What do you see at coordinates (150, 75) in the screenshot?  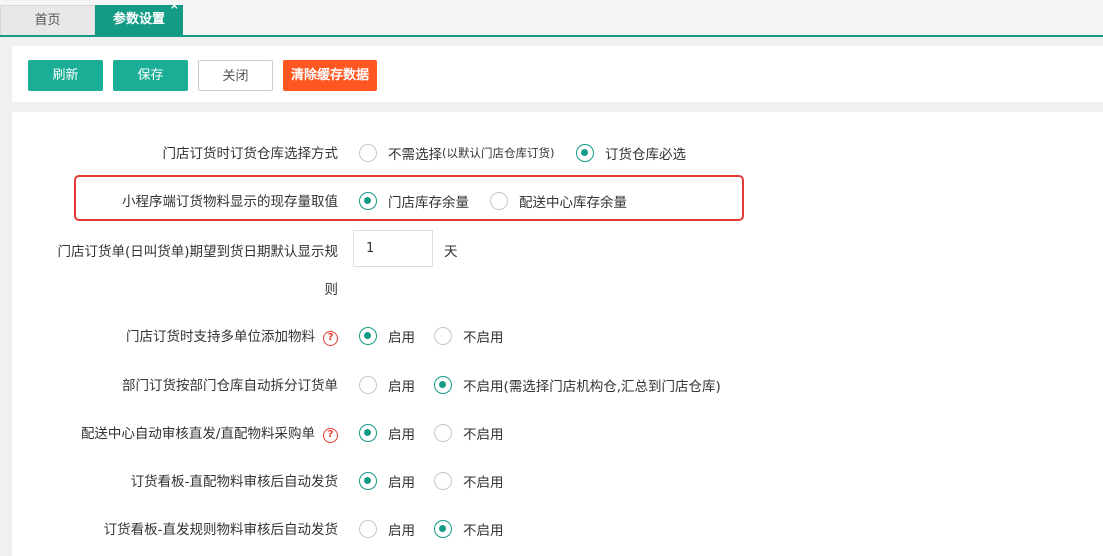 I see `save-button: 保存` at bounding box center [150, 75].